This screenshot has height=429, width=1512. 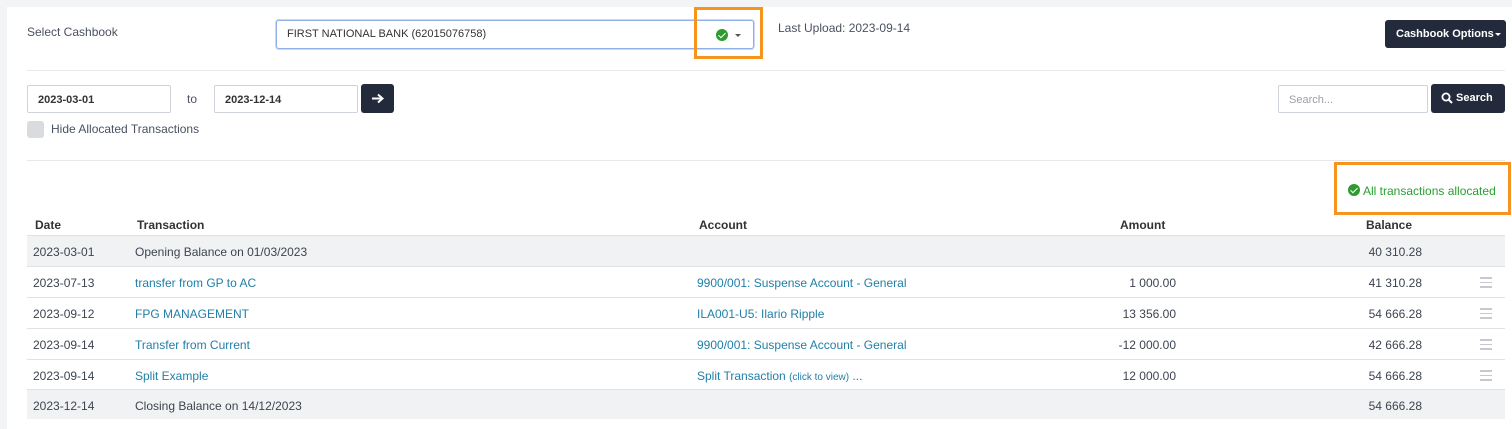 What do you see at coordinates (286, 99) in the screenshot?
I see `to-date-input: 2023-12-14` at bounding box center [286, 99].